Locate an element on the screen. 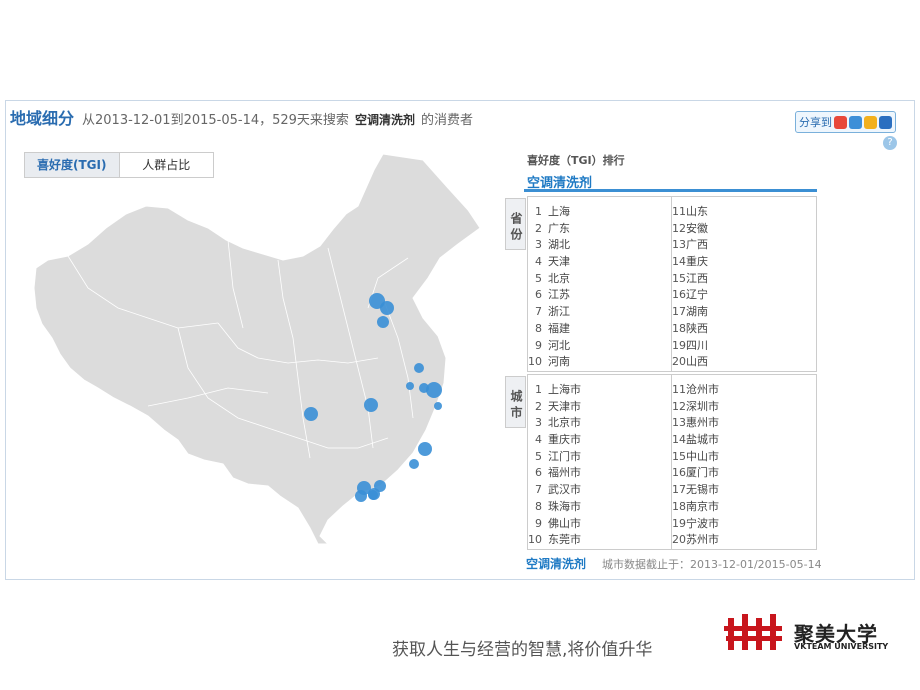  rank-number: 1 is located at coordinates (538, 211).